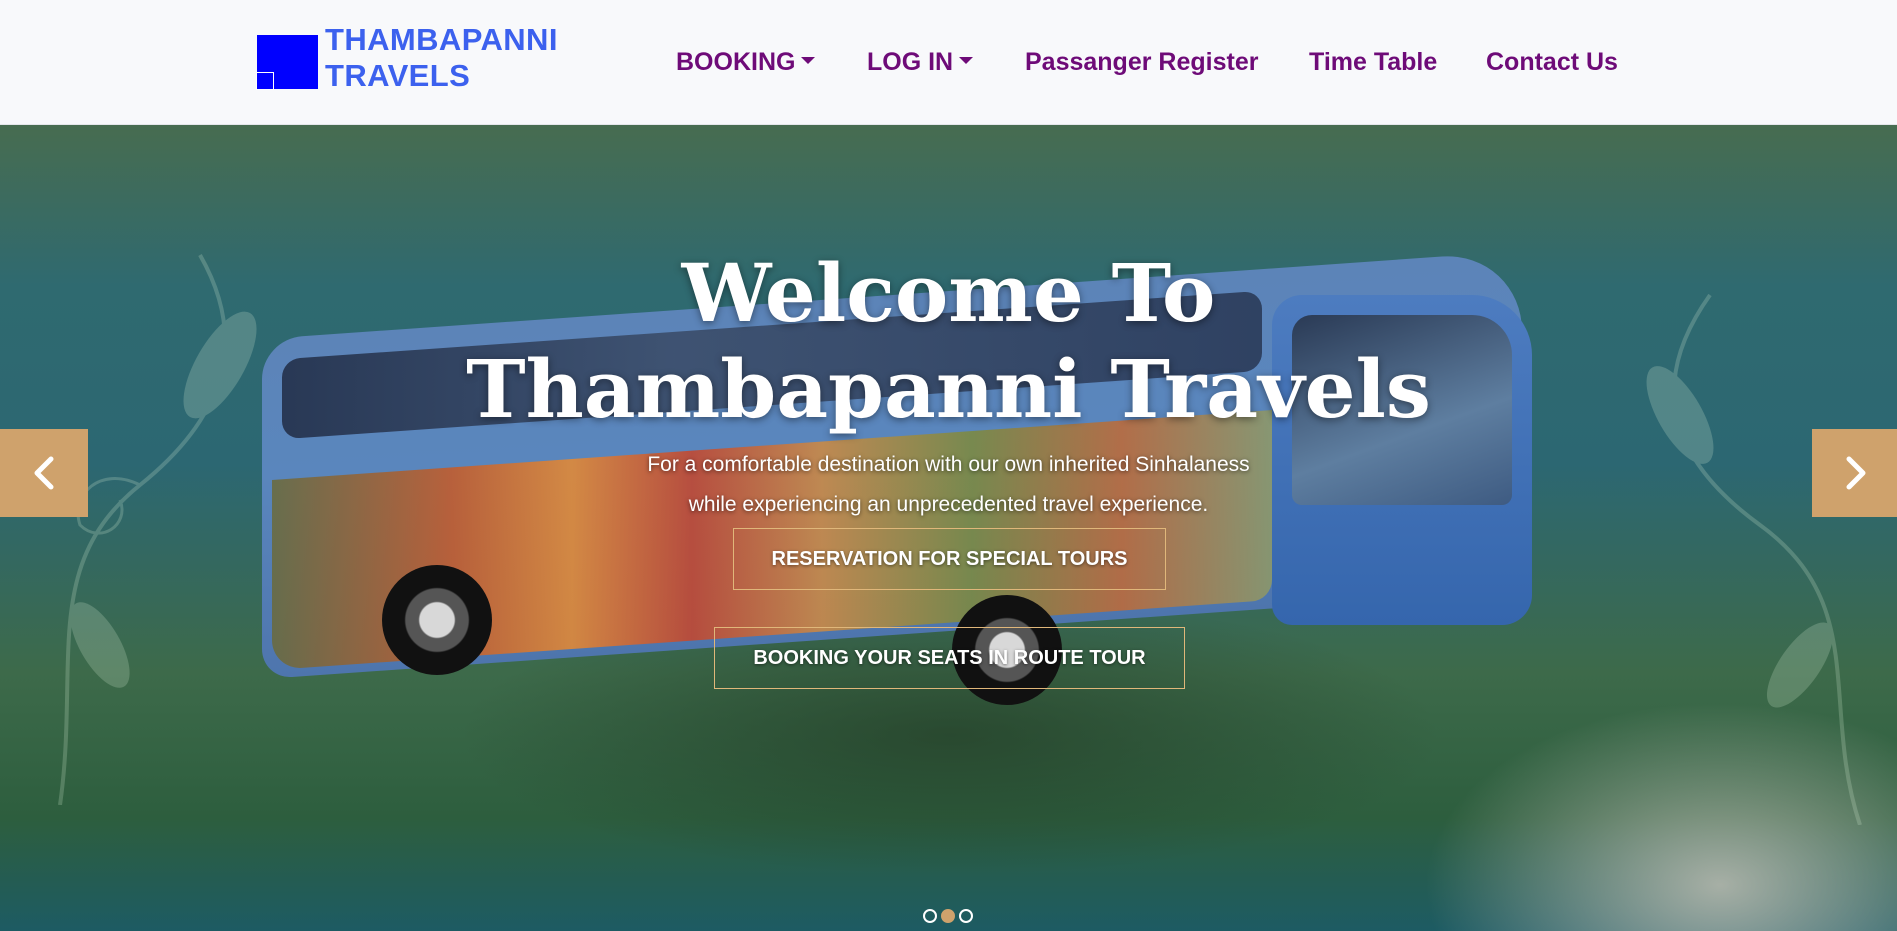 The width and height of the screenshot is (1897, 931). I want to click on nav-item-login: LOG IN, so click(920, 62).